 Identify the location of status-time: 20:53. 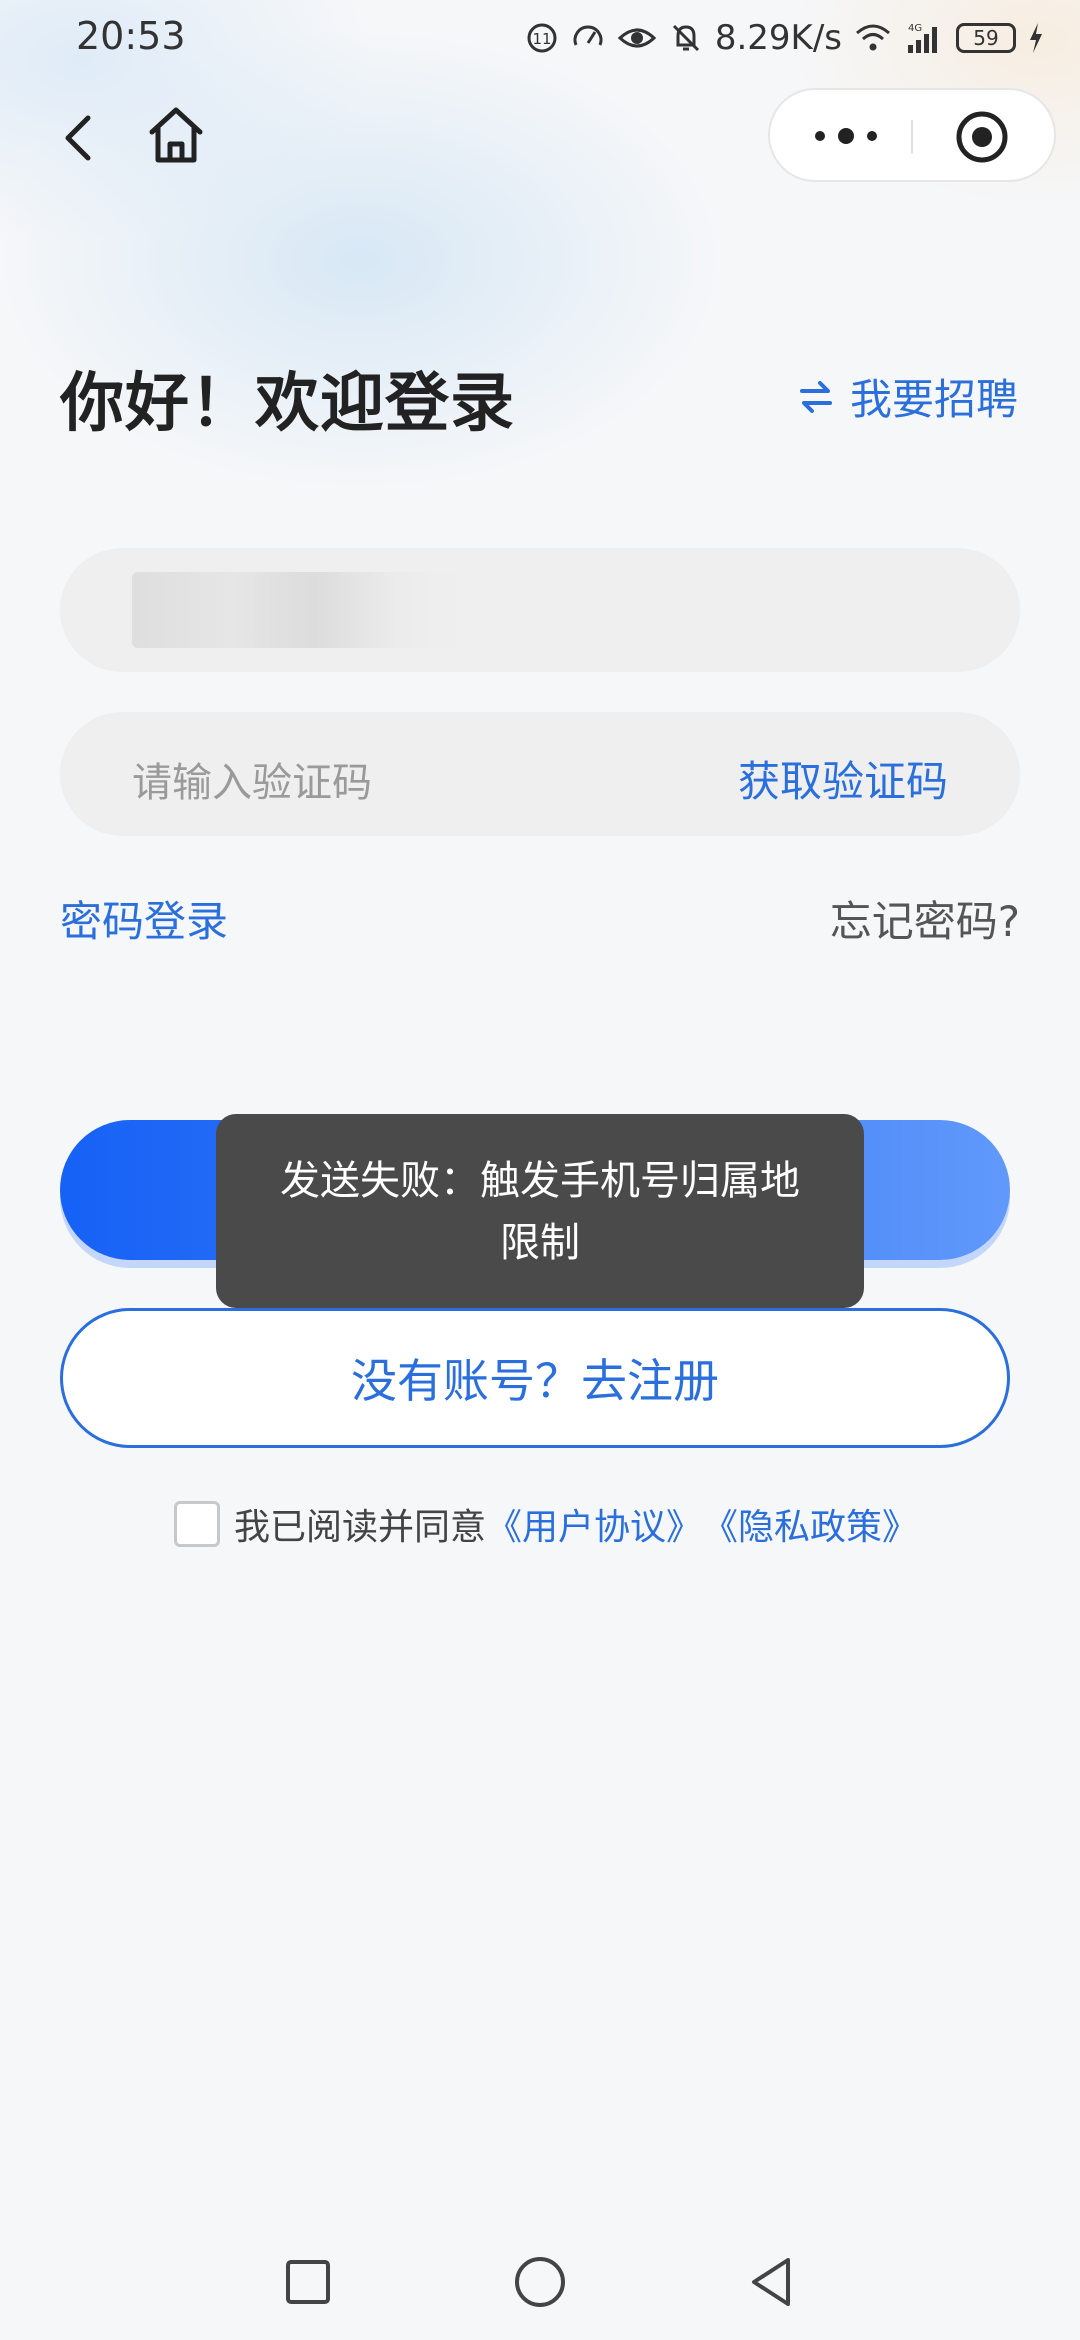
(131, 36).